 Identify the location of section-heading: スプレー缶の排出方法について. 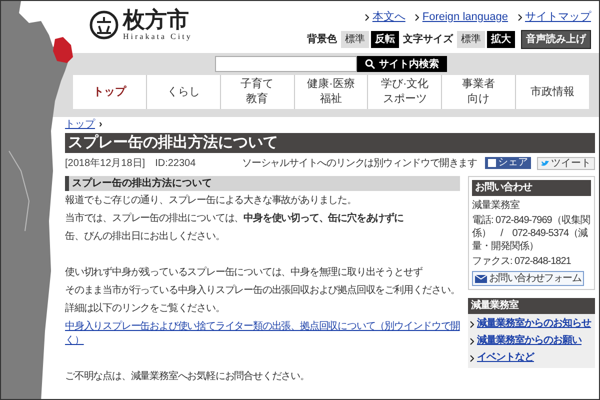
(262, 183).